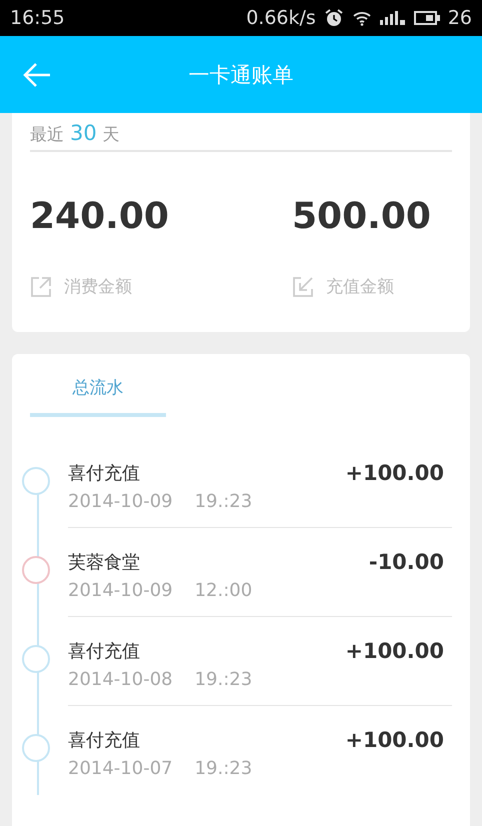 The height and width of the screenshot is (826, 482). Describe the element at coordinates (100, 216) in the screenshot. I see `stat-amount: 240.00` at that location.